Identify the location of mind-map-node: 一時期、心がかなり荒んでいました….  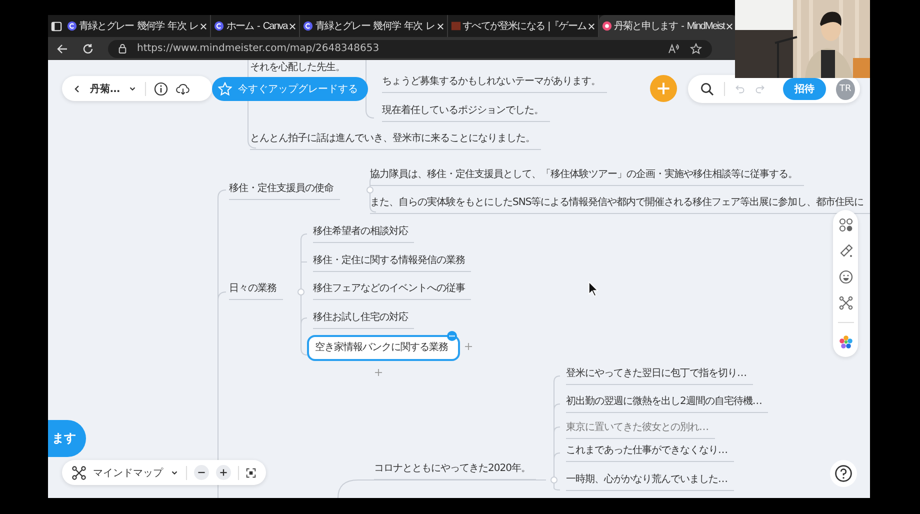
(650, 481).